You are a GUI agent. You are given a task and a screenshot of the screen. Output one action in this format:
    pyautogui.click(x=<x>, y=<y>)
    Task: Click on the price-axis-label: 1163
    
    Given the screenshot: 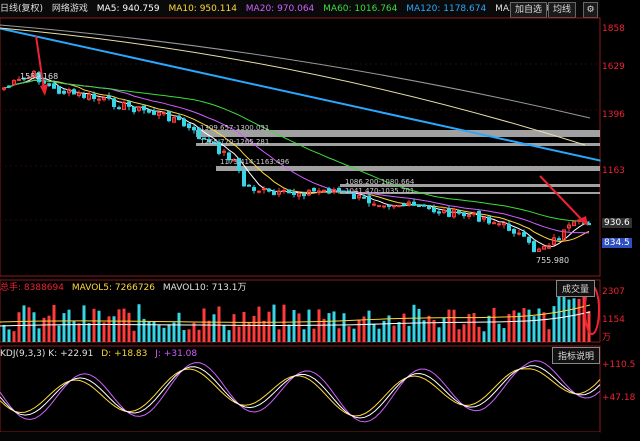 What is the action you would take?
    pyautogui.click(x=613, y=171)
    